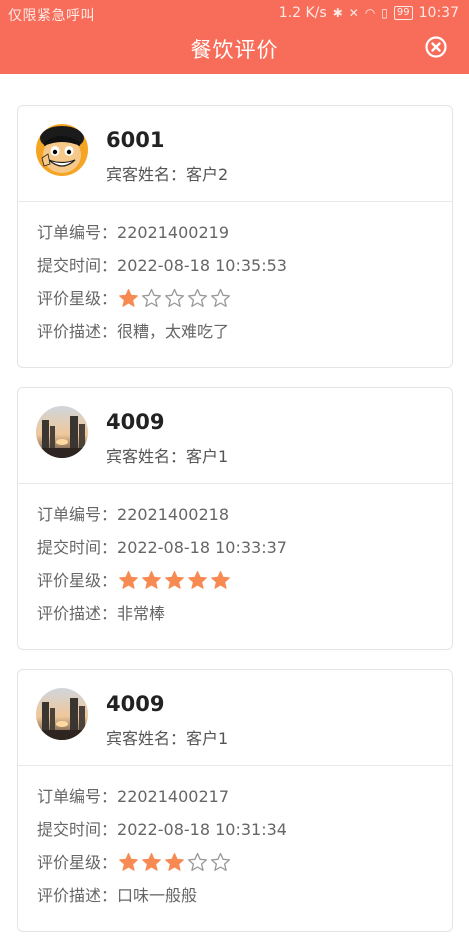 The height and width of the screenshot is (951, 469). What do you see at coordinates (234, 50) in the screenshot?
I see `page-title: 餐饮评价` at bounding box center [234, 50].